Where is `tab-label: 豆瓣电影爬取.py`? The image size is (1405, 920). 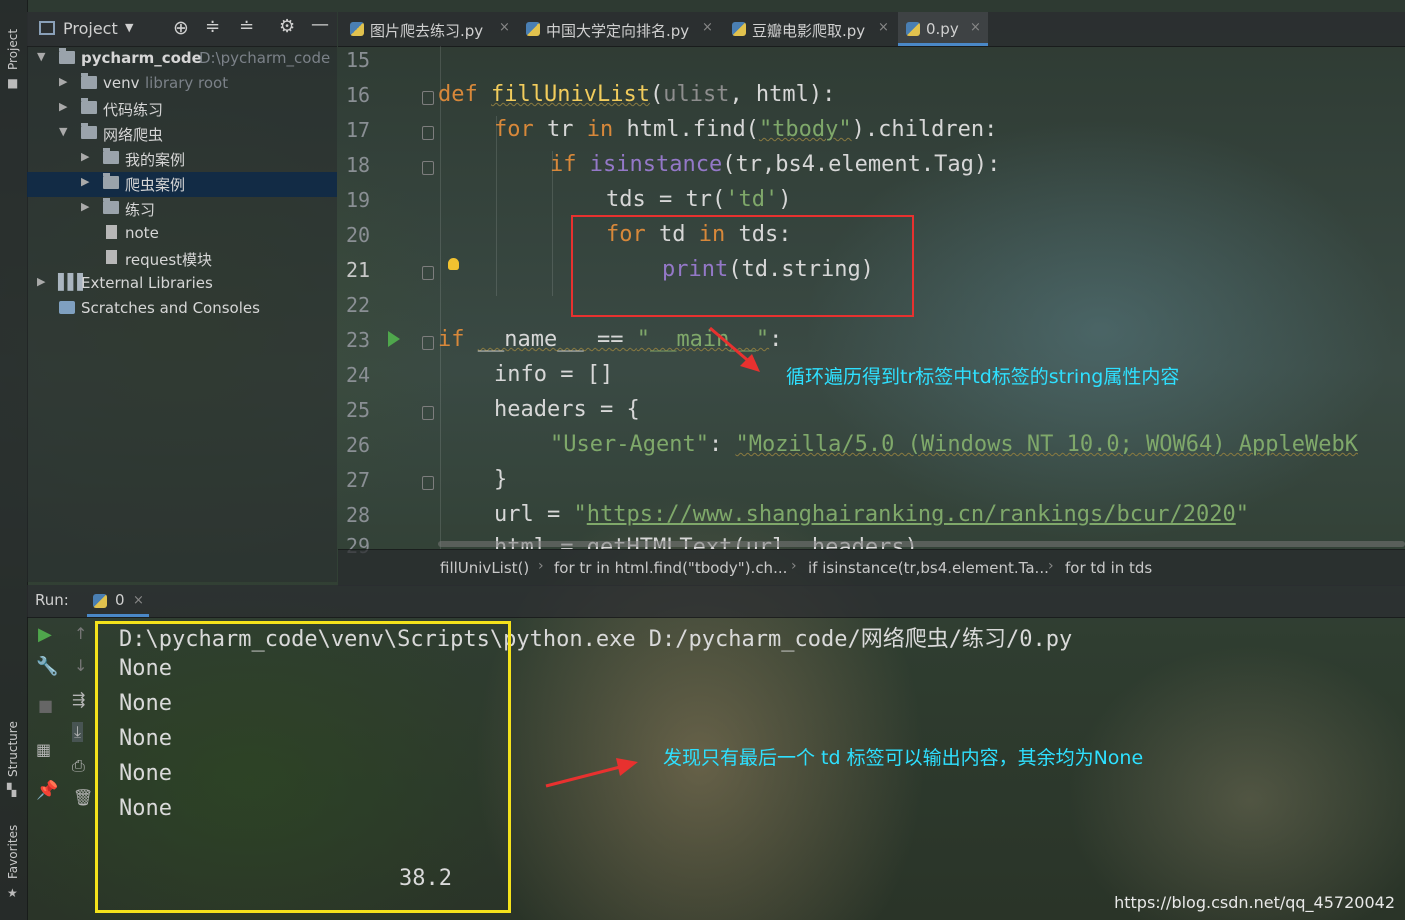
tab-label: 豆瓣电影爬取.py is located at coordinates (809, 31).